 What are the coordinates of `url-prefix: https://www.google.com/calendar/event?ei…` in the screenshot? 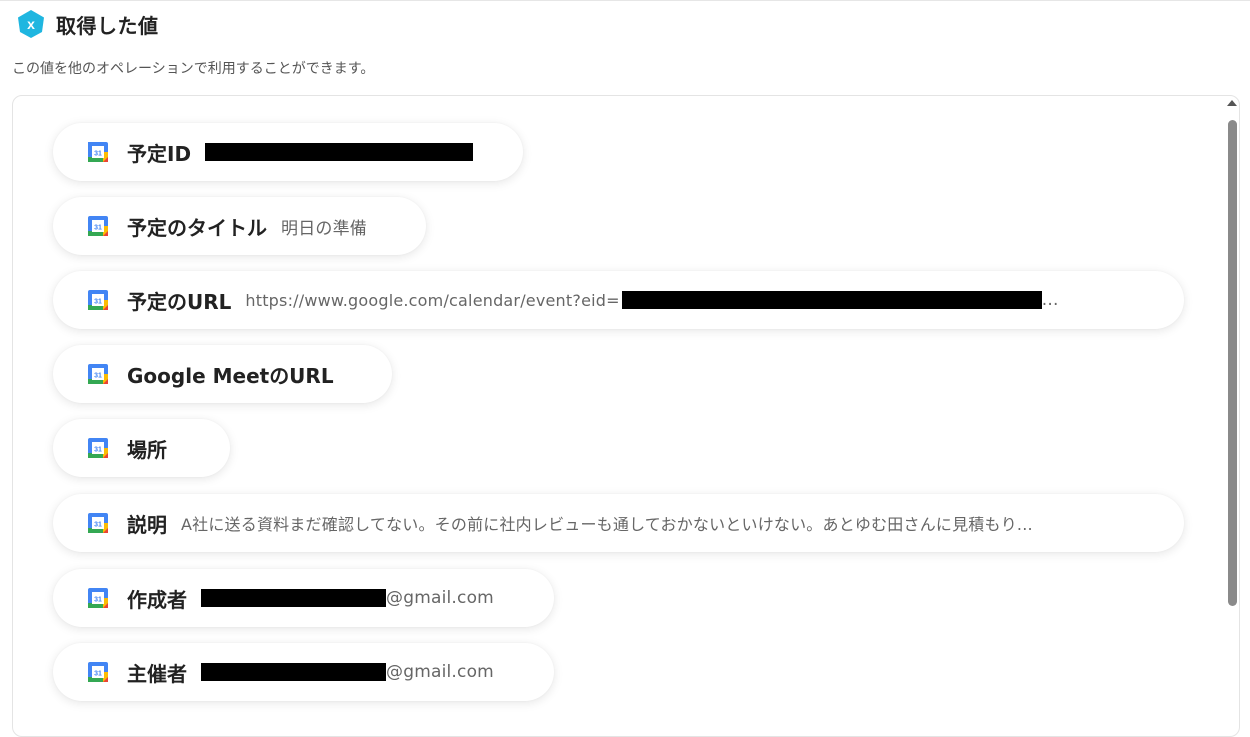 It's located at (432, 300).